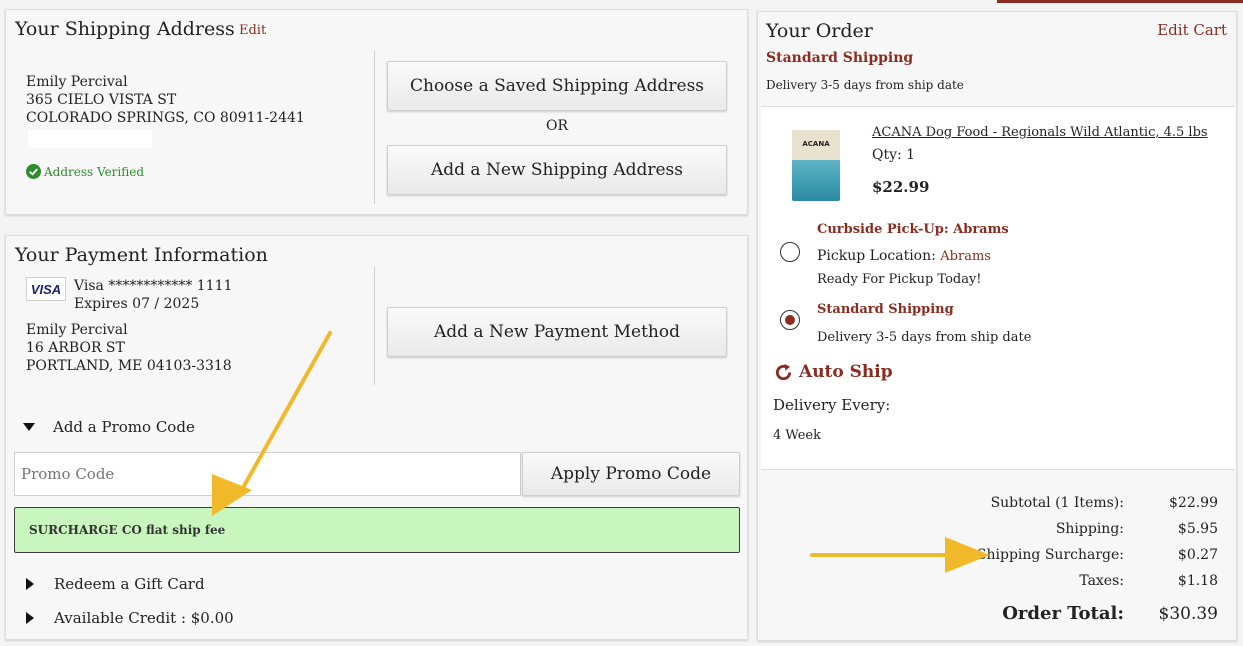 This screenshot has height=646, width=1243. Describe the element at coordinates (29, 427) in the screenshot. I see `caret-down-icon` at that location.